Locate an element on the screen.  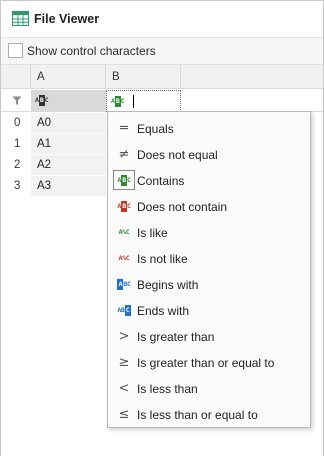
table-icon is located at coordinates (20, 18).